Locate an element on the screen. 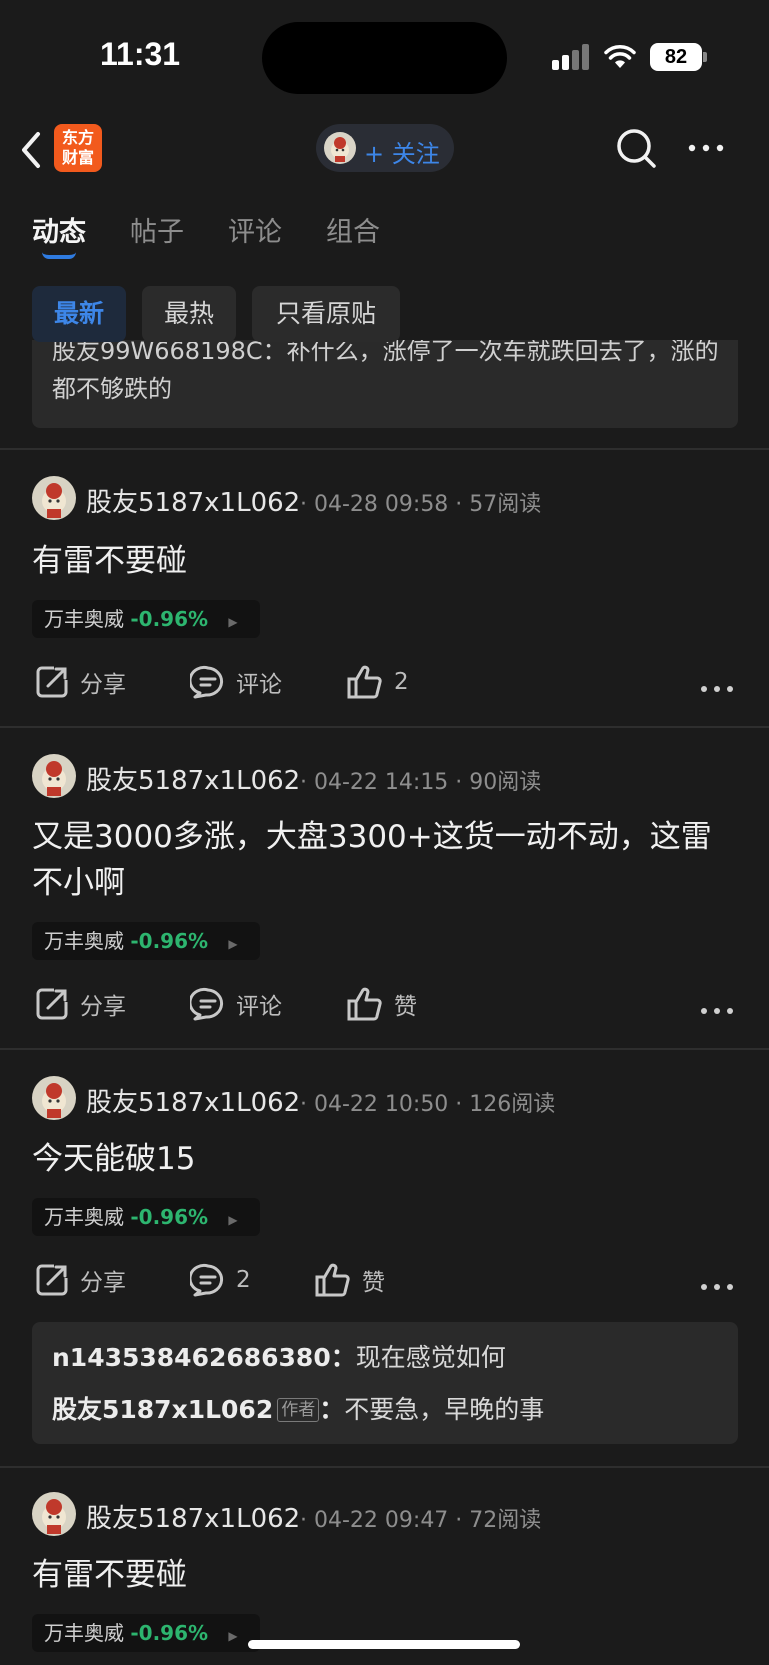 The width and height of the screenshot is (769, 1665). battery-icon: 82 is located at coordinates (676, 57).